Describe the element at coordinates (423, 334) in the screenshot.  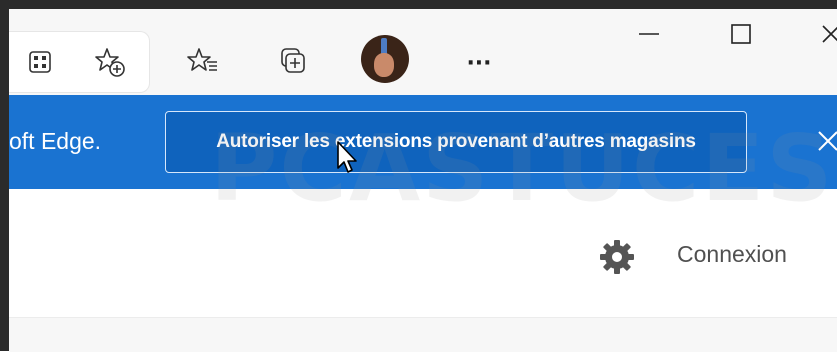
I see `content-section-divider` at that location.